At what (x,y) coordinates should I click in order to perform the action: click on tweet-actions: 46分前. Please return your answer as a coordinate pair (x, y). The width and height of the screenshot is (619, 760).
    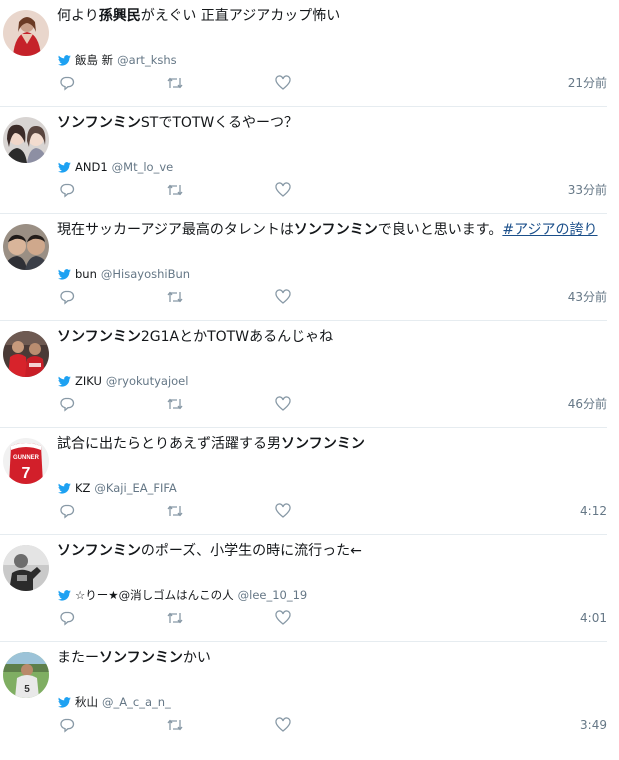
    Looking at the image, I should click on (332, 404).